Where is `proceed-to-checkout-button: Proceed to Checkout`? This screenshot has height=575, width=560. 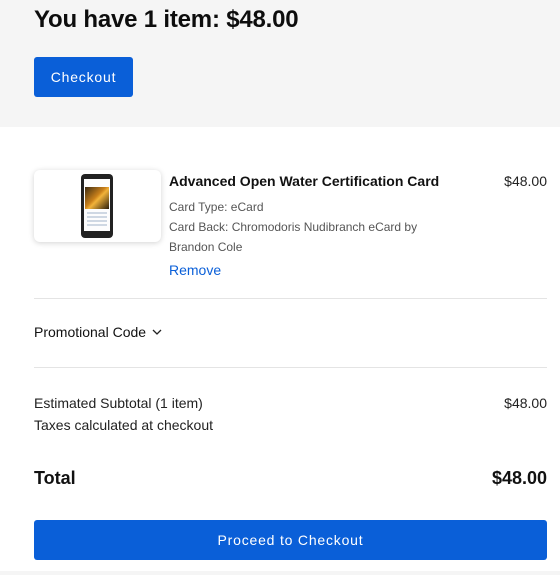 proceed-to-checkout-button: Proceed to Checkout is located at coordinates (290, 540).